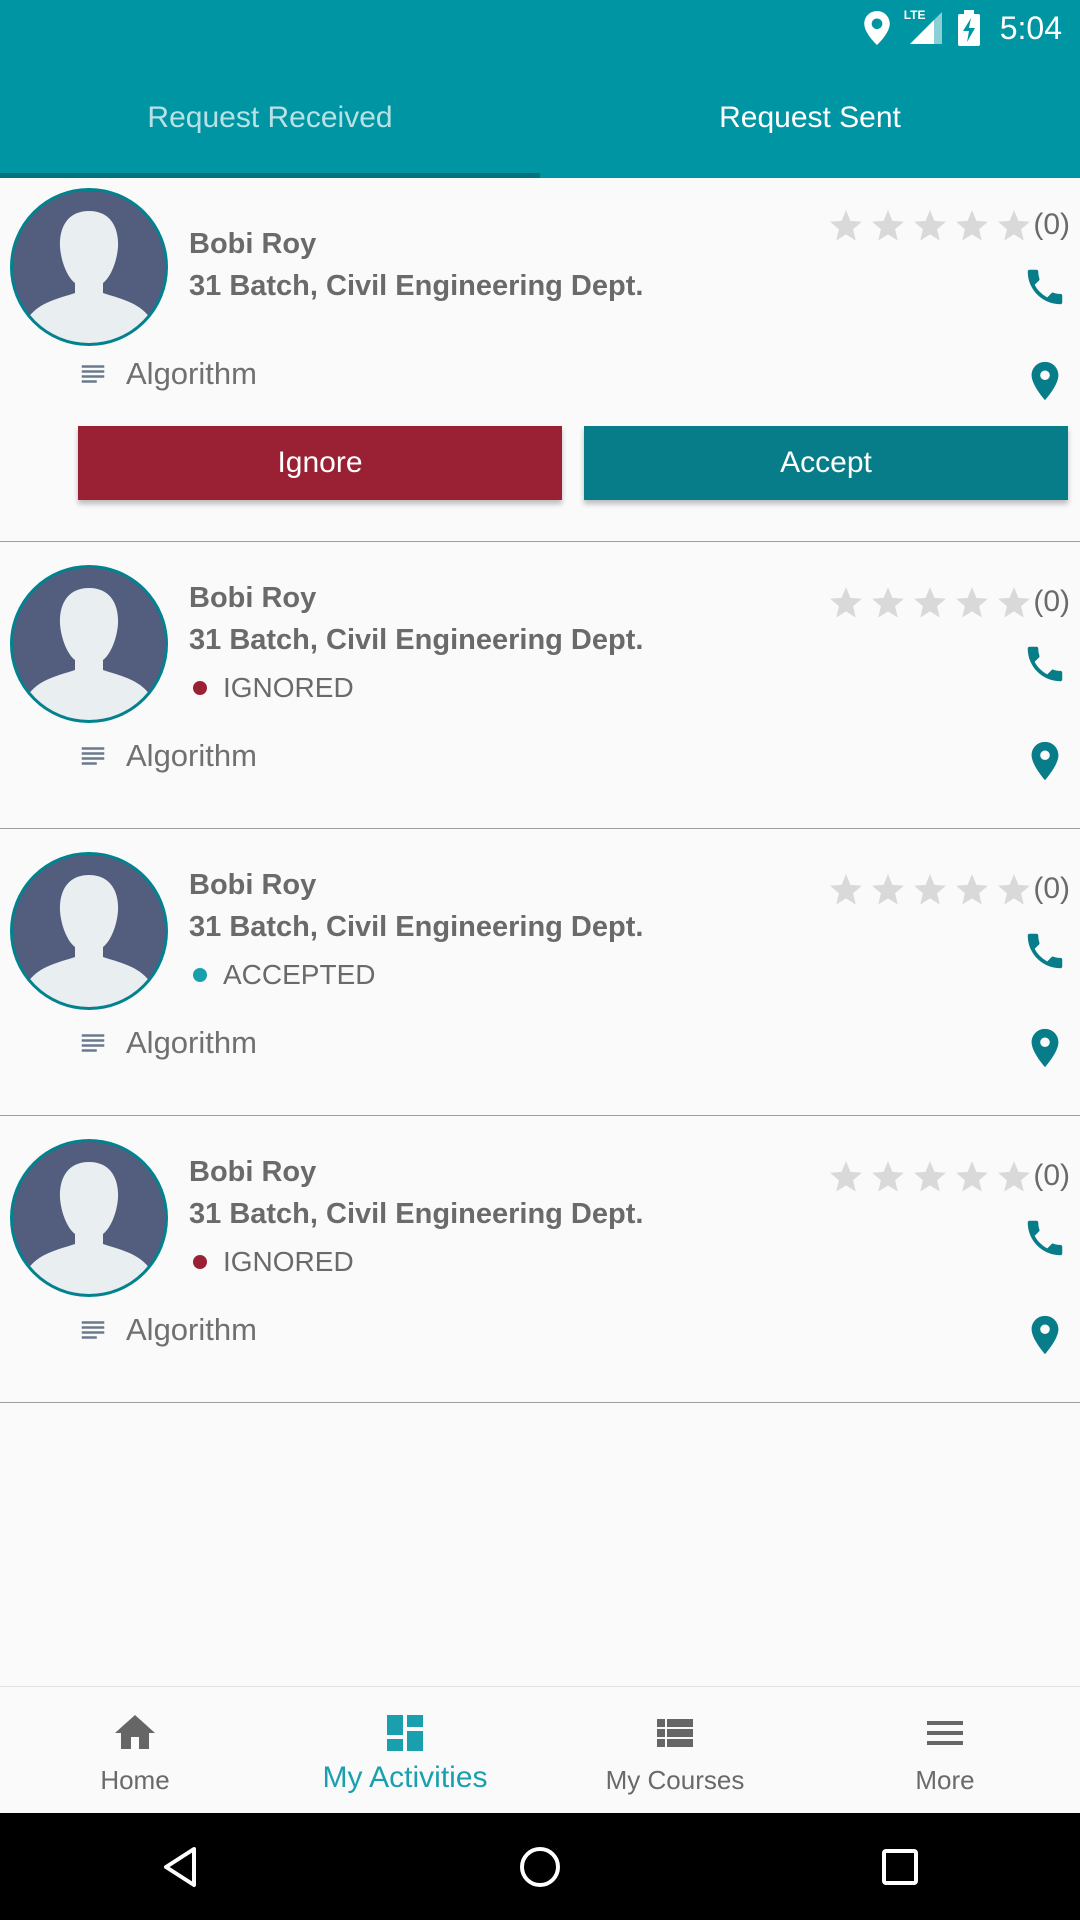  Describe the element at coordinates (540, 28) in the screenshot. I see `status-bar: LTE 5:04` at that location.